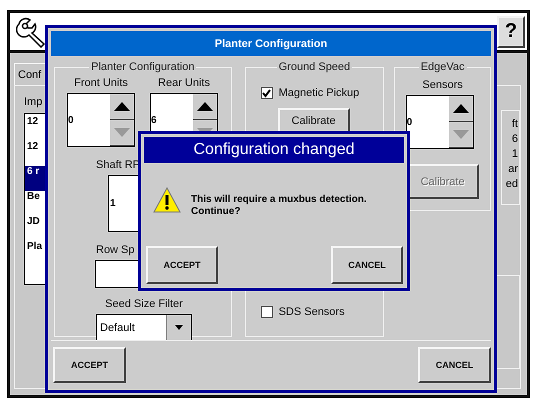 The height and width of the screenshot is (406, 534). Describe the element at coordinates (511, 32) in the screenshot. I see `help-button: ?` at that location.